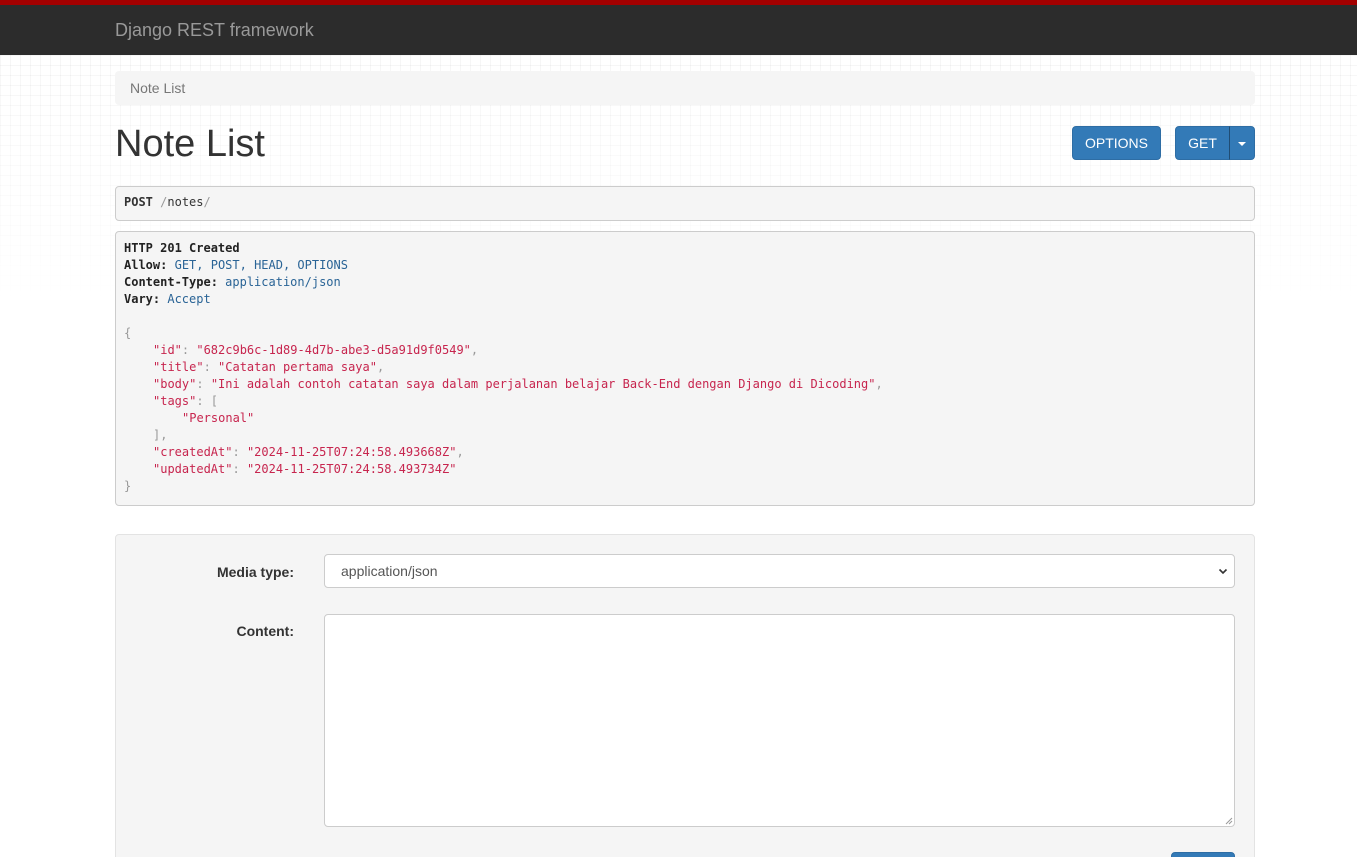  Describe the element at coordinates (175, 384) in the screenshot. I see `json-key: "body"` at that location.